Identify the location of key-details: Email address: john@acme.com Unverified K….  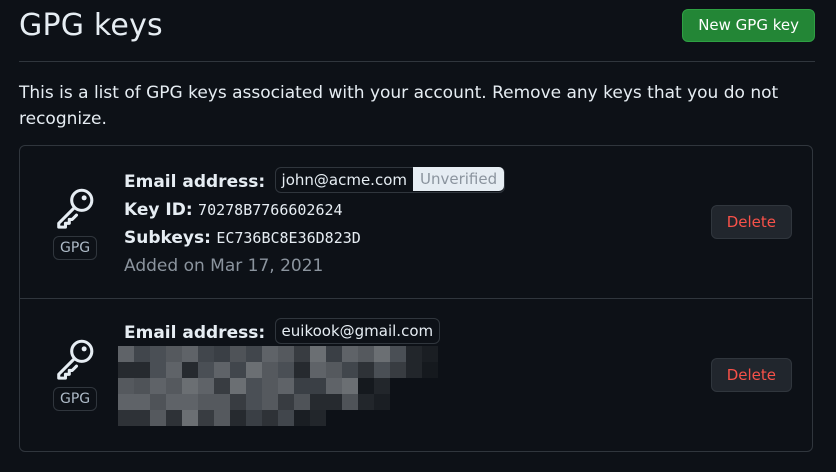
(315, 223).